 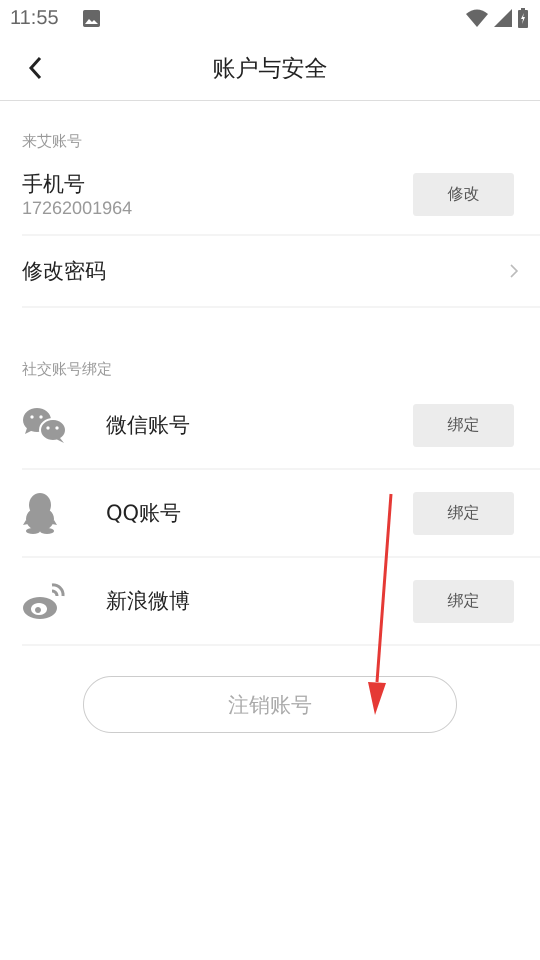 What do you see at coordinates (78, 208) in the screenshot?
I see `phone-number: 17262001964` at bounding box center [78, 208].